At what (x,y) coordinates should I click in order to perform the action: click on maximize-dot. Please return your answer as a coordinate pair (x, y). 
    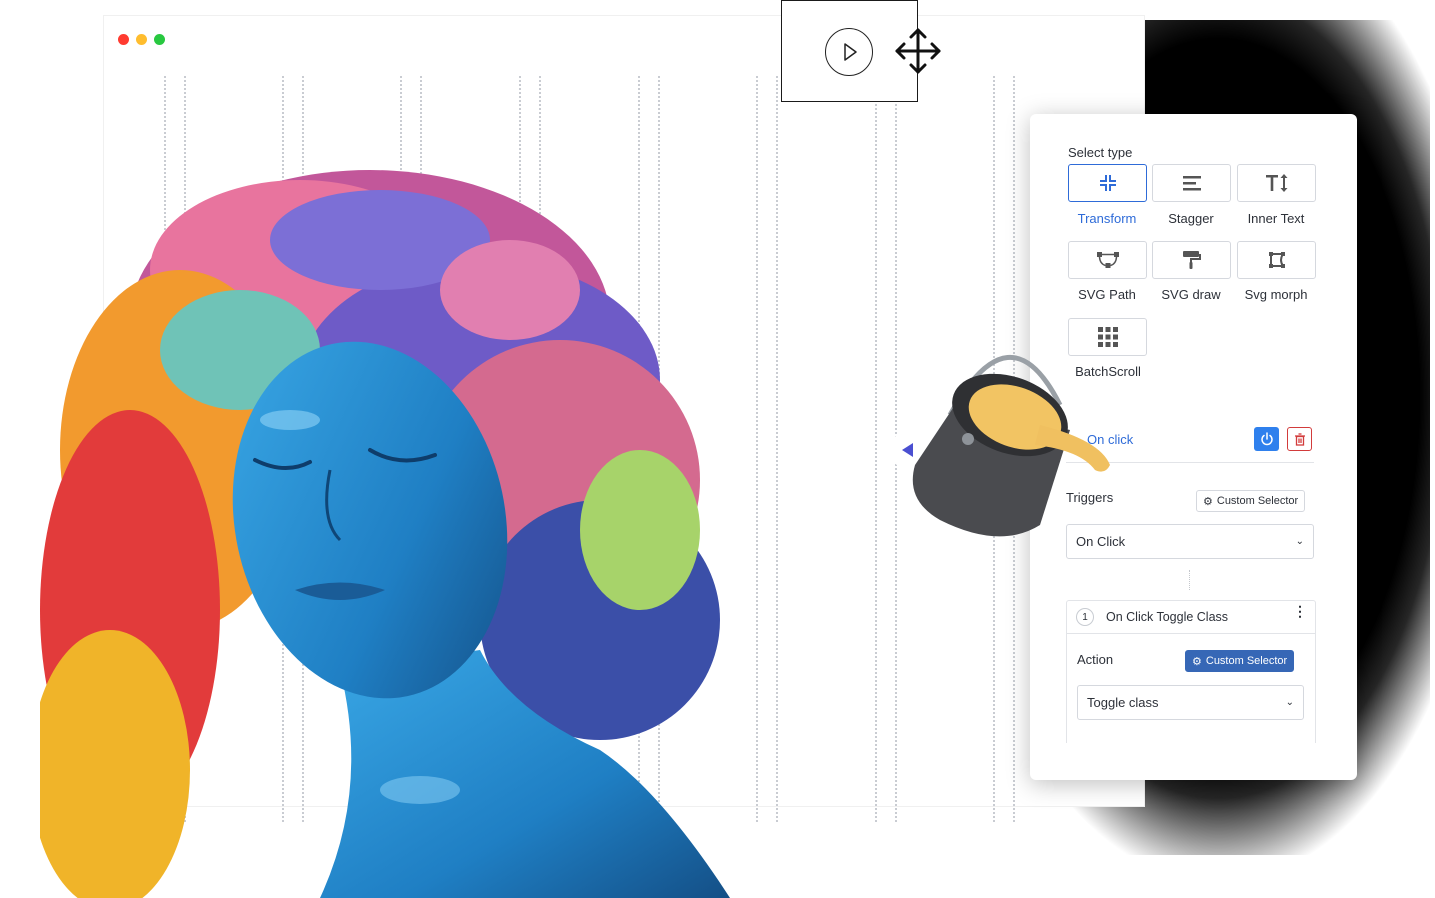
    Looking at the image, I should click on (159, 39).